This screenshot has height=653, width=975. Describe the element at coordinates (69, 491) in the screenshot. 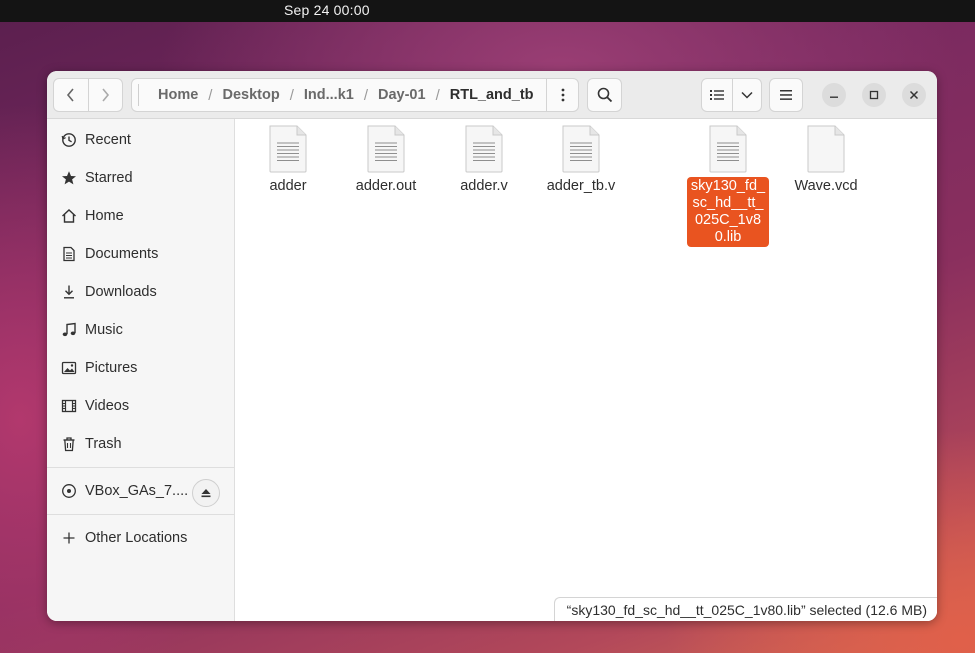

I see `disc-icon` at that location.